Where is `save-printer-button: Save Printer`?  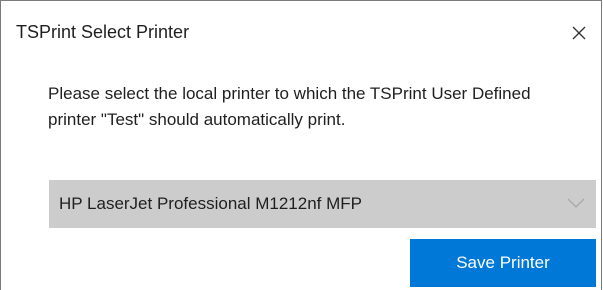 save-printer-button: Save Printer is located at coordinates (503, 263).